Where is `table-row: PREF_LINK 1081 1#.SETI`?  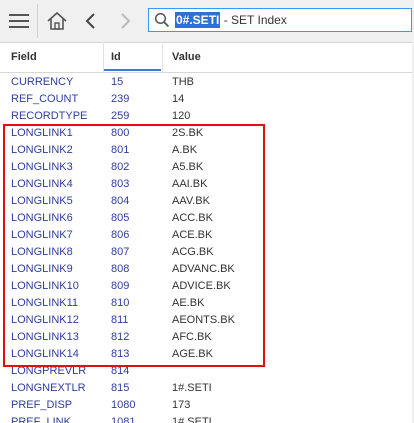 table-row: PREF_LINK 1081 1#.SETI is located at coordinates (207, 418).